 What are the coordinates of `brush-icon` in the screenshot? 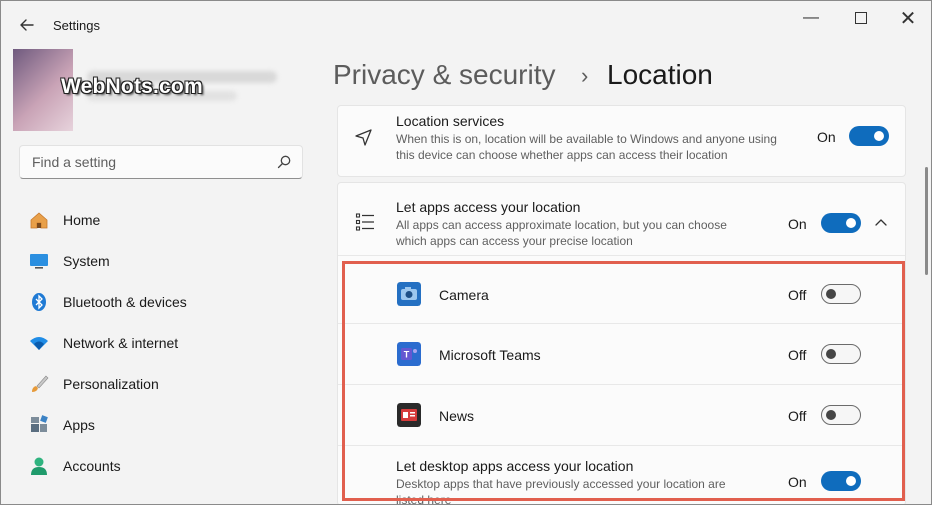 It's located at (40, 383).